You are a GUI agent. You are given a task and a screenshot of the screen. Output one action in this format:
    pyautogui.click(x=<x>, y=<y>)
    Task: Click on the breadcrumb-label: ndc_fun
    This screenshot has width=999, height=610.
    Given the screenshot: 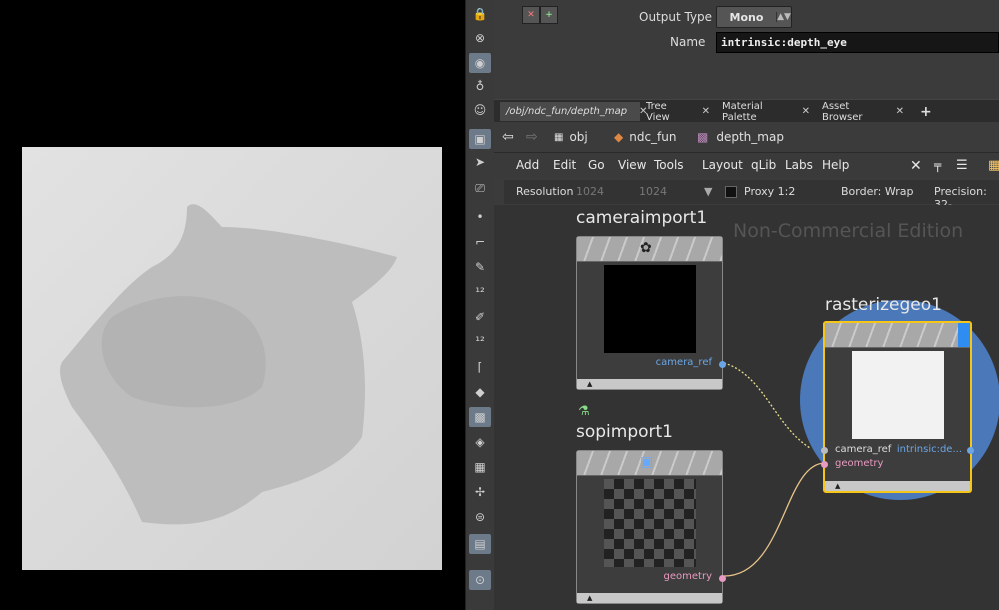 What is the action you would take?
    pyautogui.click(x=653, y=137)
    